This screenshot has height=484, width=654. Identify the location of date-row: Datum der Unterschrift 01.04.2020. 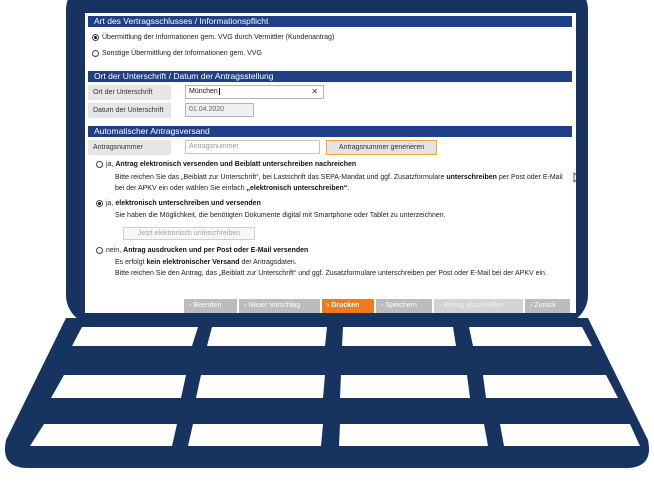
(330, 110).